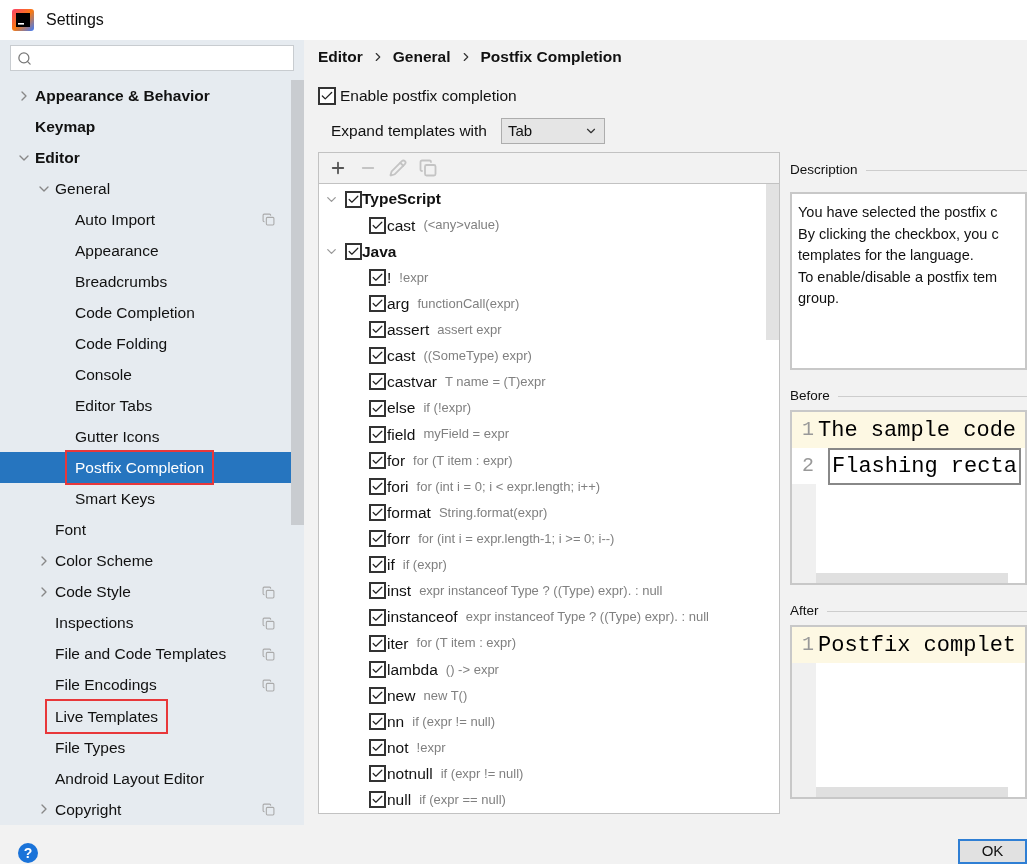  What do you see at coordinates (145, 313) in the screenshot?
I see `sidebar-item: Code Completion` at bounding box center [145, 313].